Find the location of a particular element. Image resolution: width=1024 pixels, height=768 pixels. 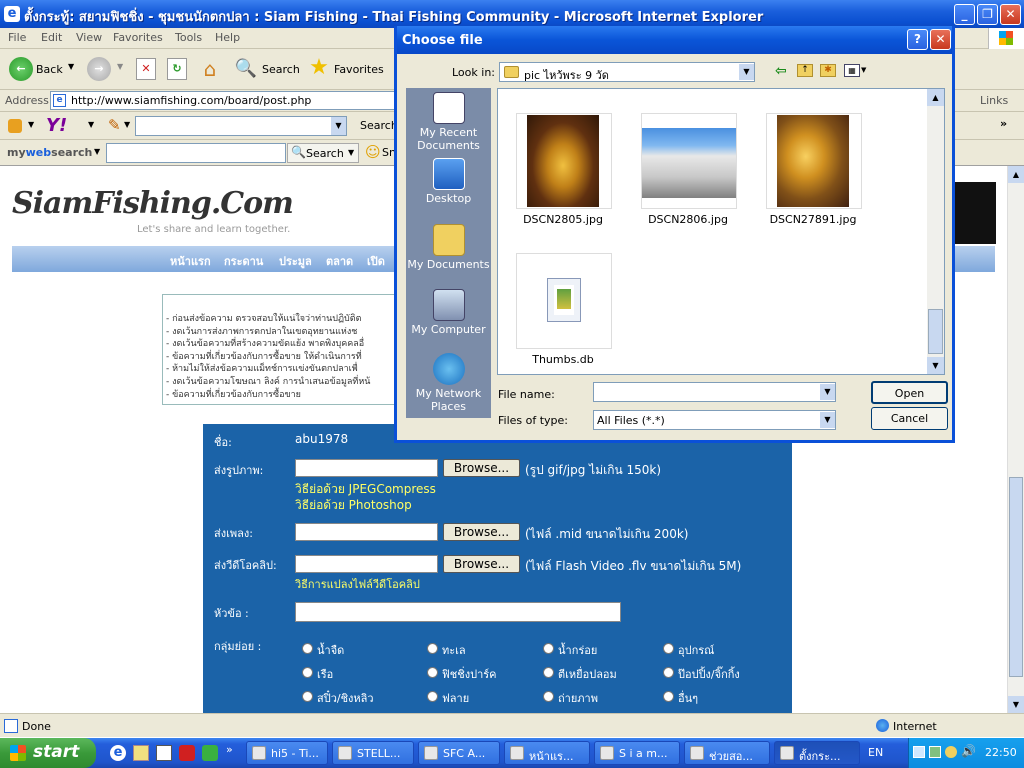

search-icon: 🔍 is located at coordinates (246, 69).